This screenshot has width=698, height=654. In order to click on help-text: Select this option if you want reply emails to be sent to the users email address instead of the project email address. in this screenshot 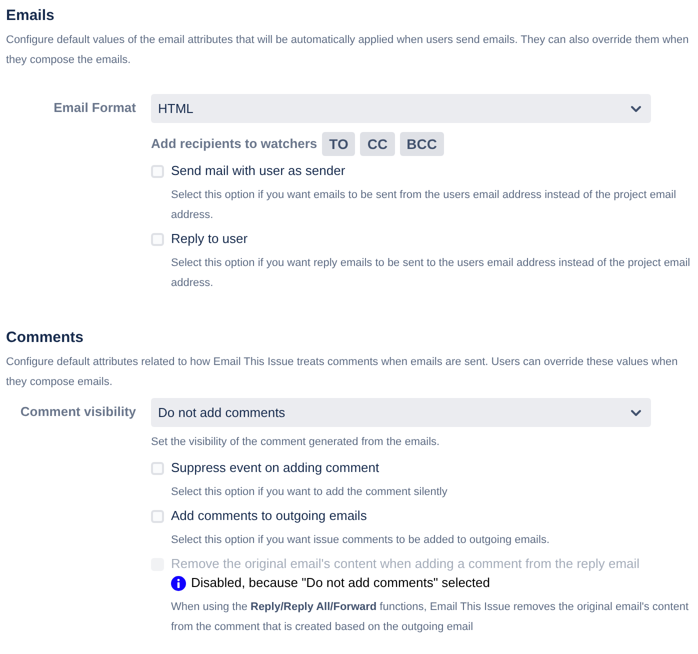, I will do `click(431, 273)`.